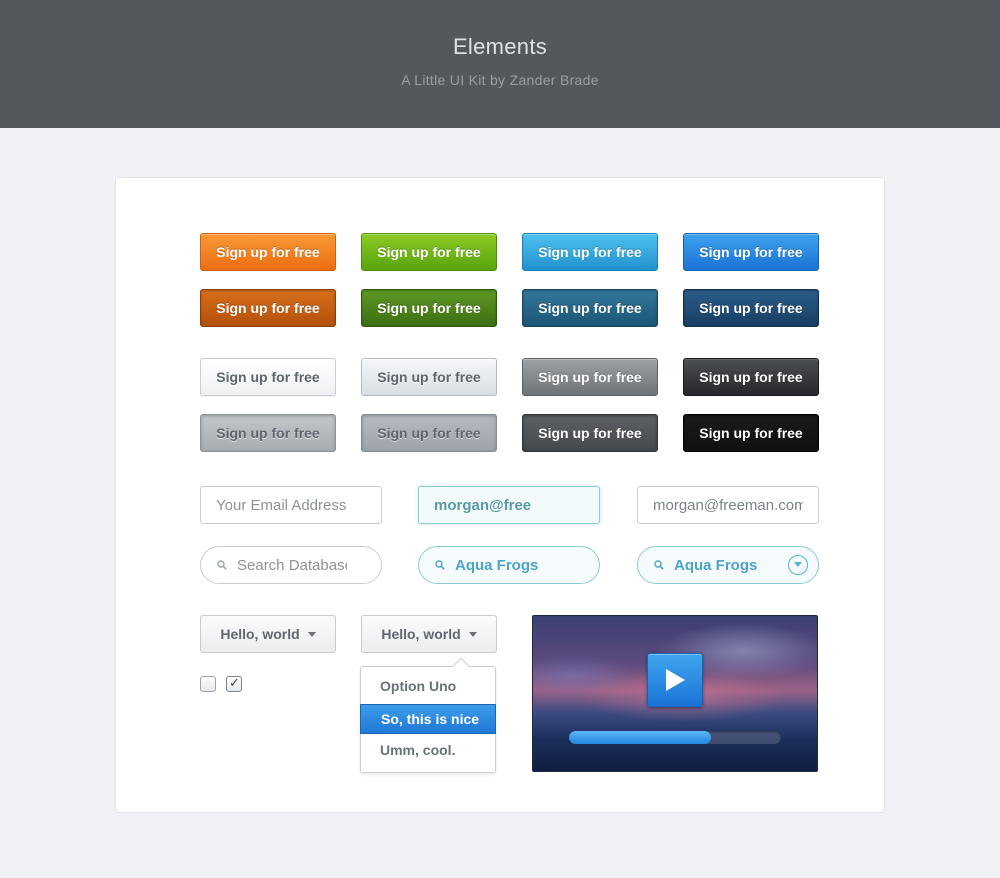 The height and width of the screenshot is (878, 1000). Describe the element at coordinates (268, 377) in the screenshot. I see `signup-button-white: Sign up for free` at that location.